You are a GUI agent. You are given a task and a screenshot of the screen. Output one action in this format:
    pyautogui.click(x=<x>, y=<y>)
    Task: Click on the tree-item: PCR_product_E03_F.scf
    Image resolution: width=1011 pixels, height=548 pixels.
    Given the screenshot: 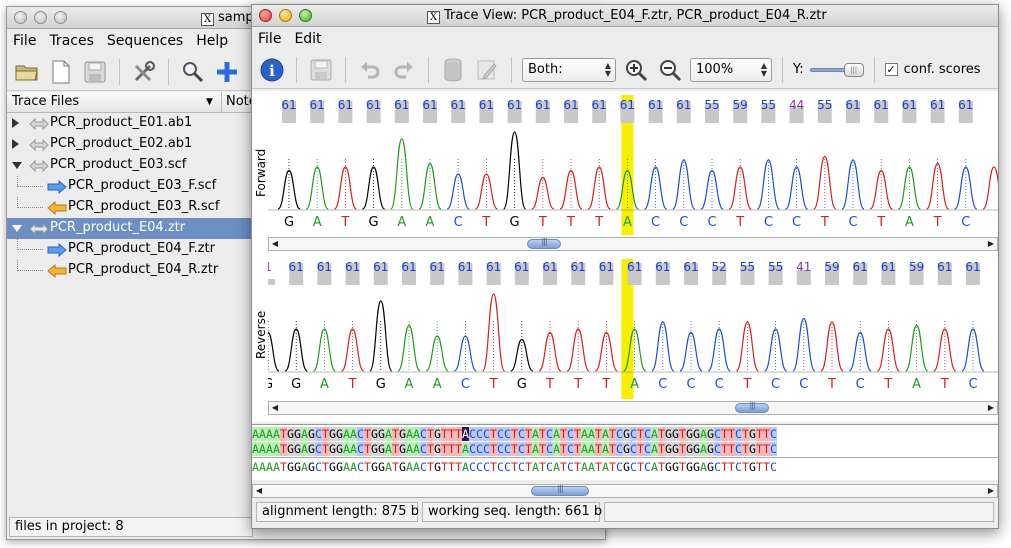 What is the action you would take?
    pyautogui.click(x=129, y=186)
    